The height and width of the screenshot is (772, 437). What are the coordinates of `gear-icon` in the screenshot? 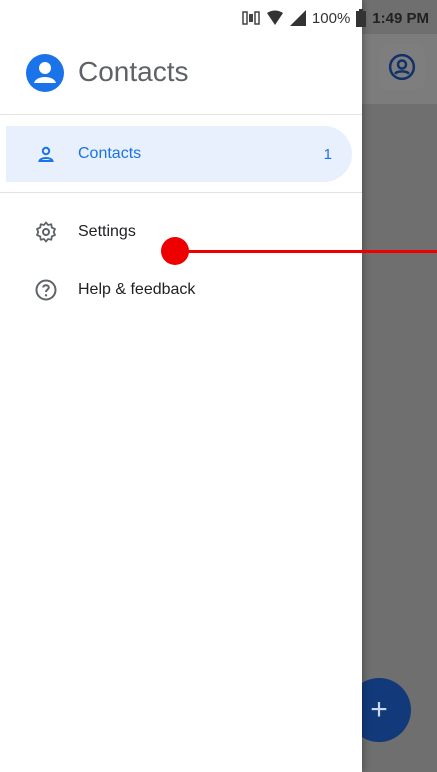 It's located at (46, 232).